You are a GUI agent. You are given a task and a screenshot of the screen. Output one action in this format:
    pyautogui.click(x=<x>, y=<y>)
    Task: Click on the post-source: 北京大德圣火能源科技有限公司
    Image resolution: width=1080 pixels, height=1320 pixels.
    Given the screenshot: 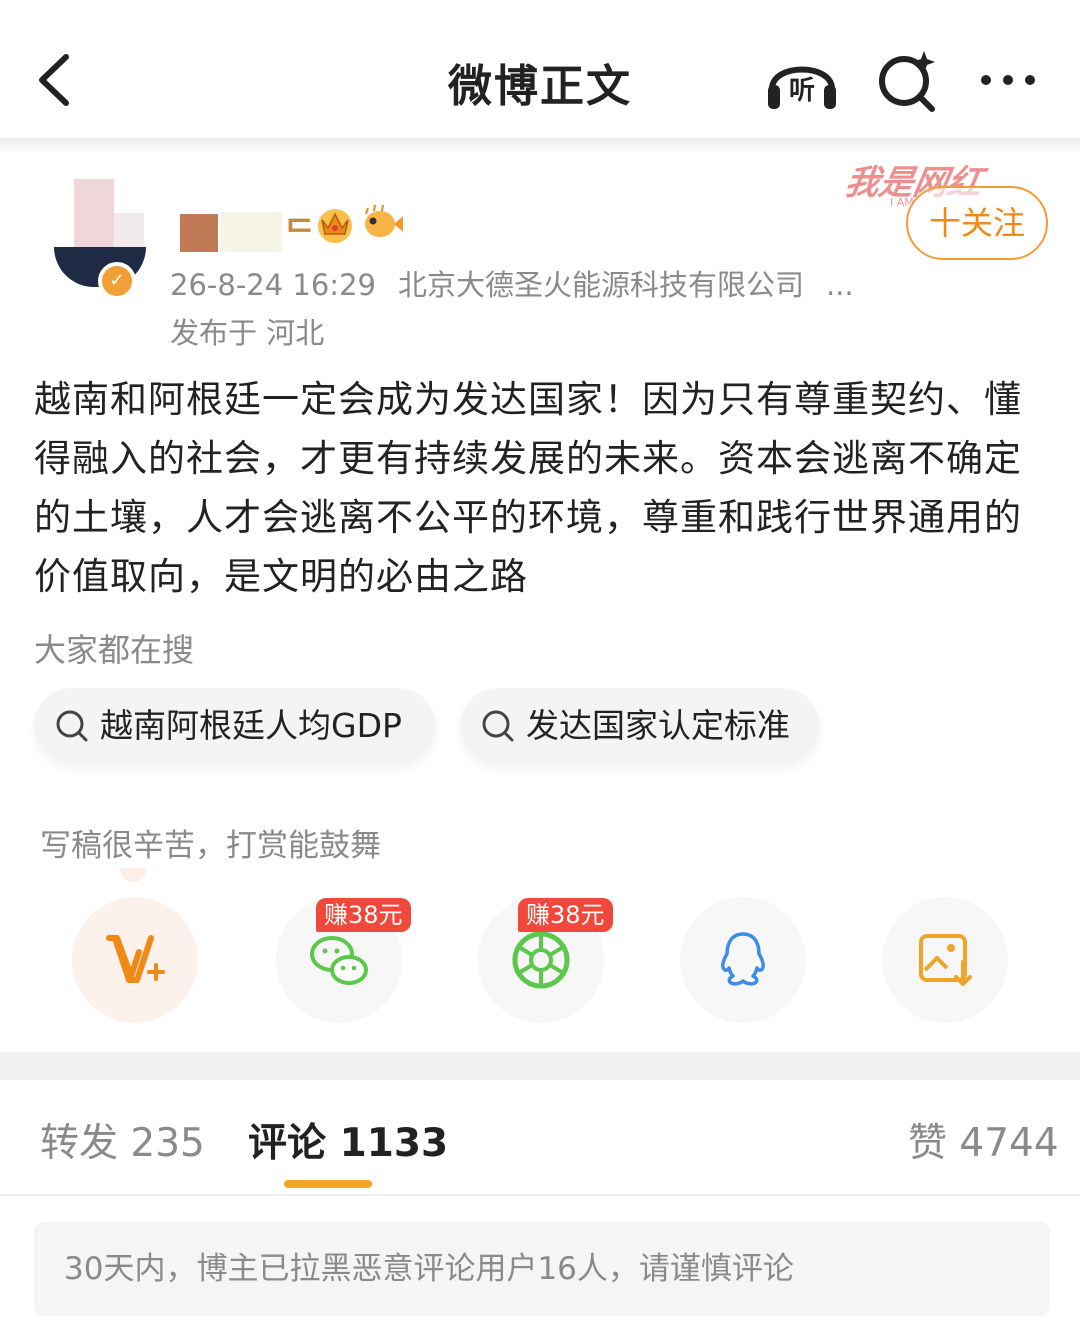 What is the action you would take?
    pyautogui.click(x=601, y=285)
    